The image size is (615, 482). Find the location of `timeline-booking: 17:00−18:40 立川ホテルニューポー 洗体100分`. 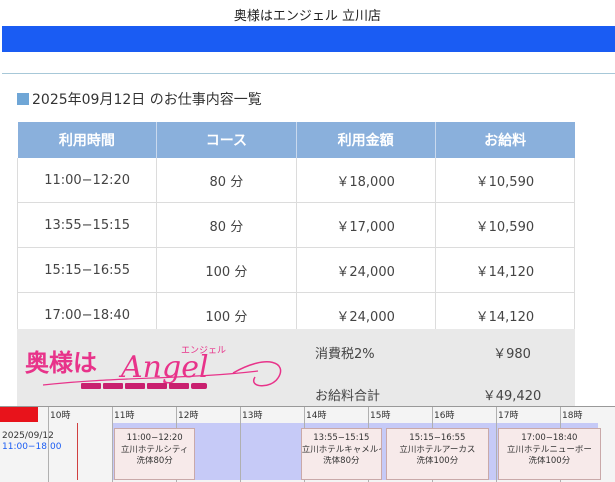

timeline-booking: 17:00−18:40 立川ホテルニューポー 洗体100分 is located at coordinates (549, 454).